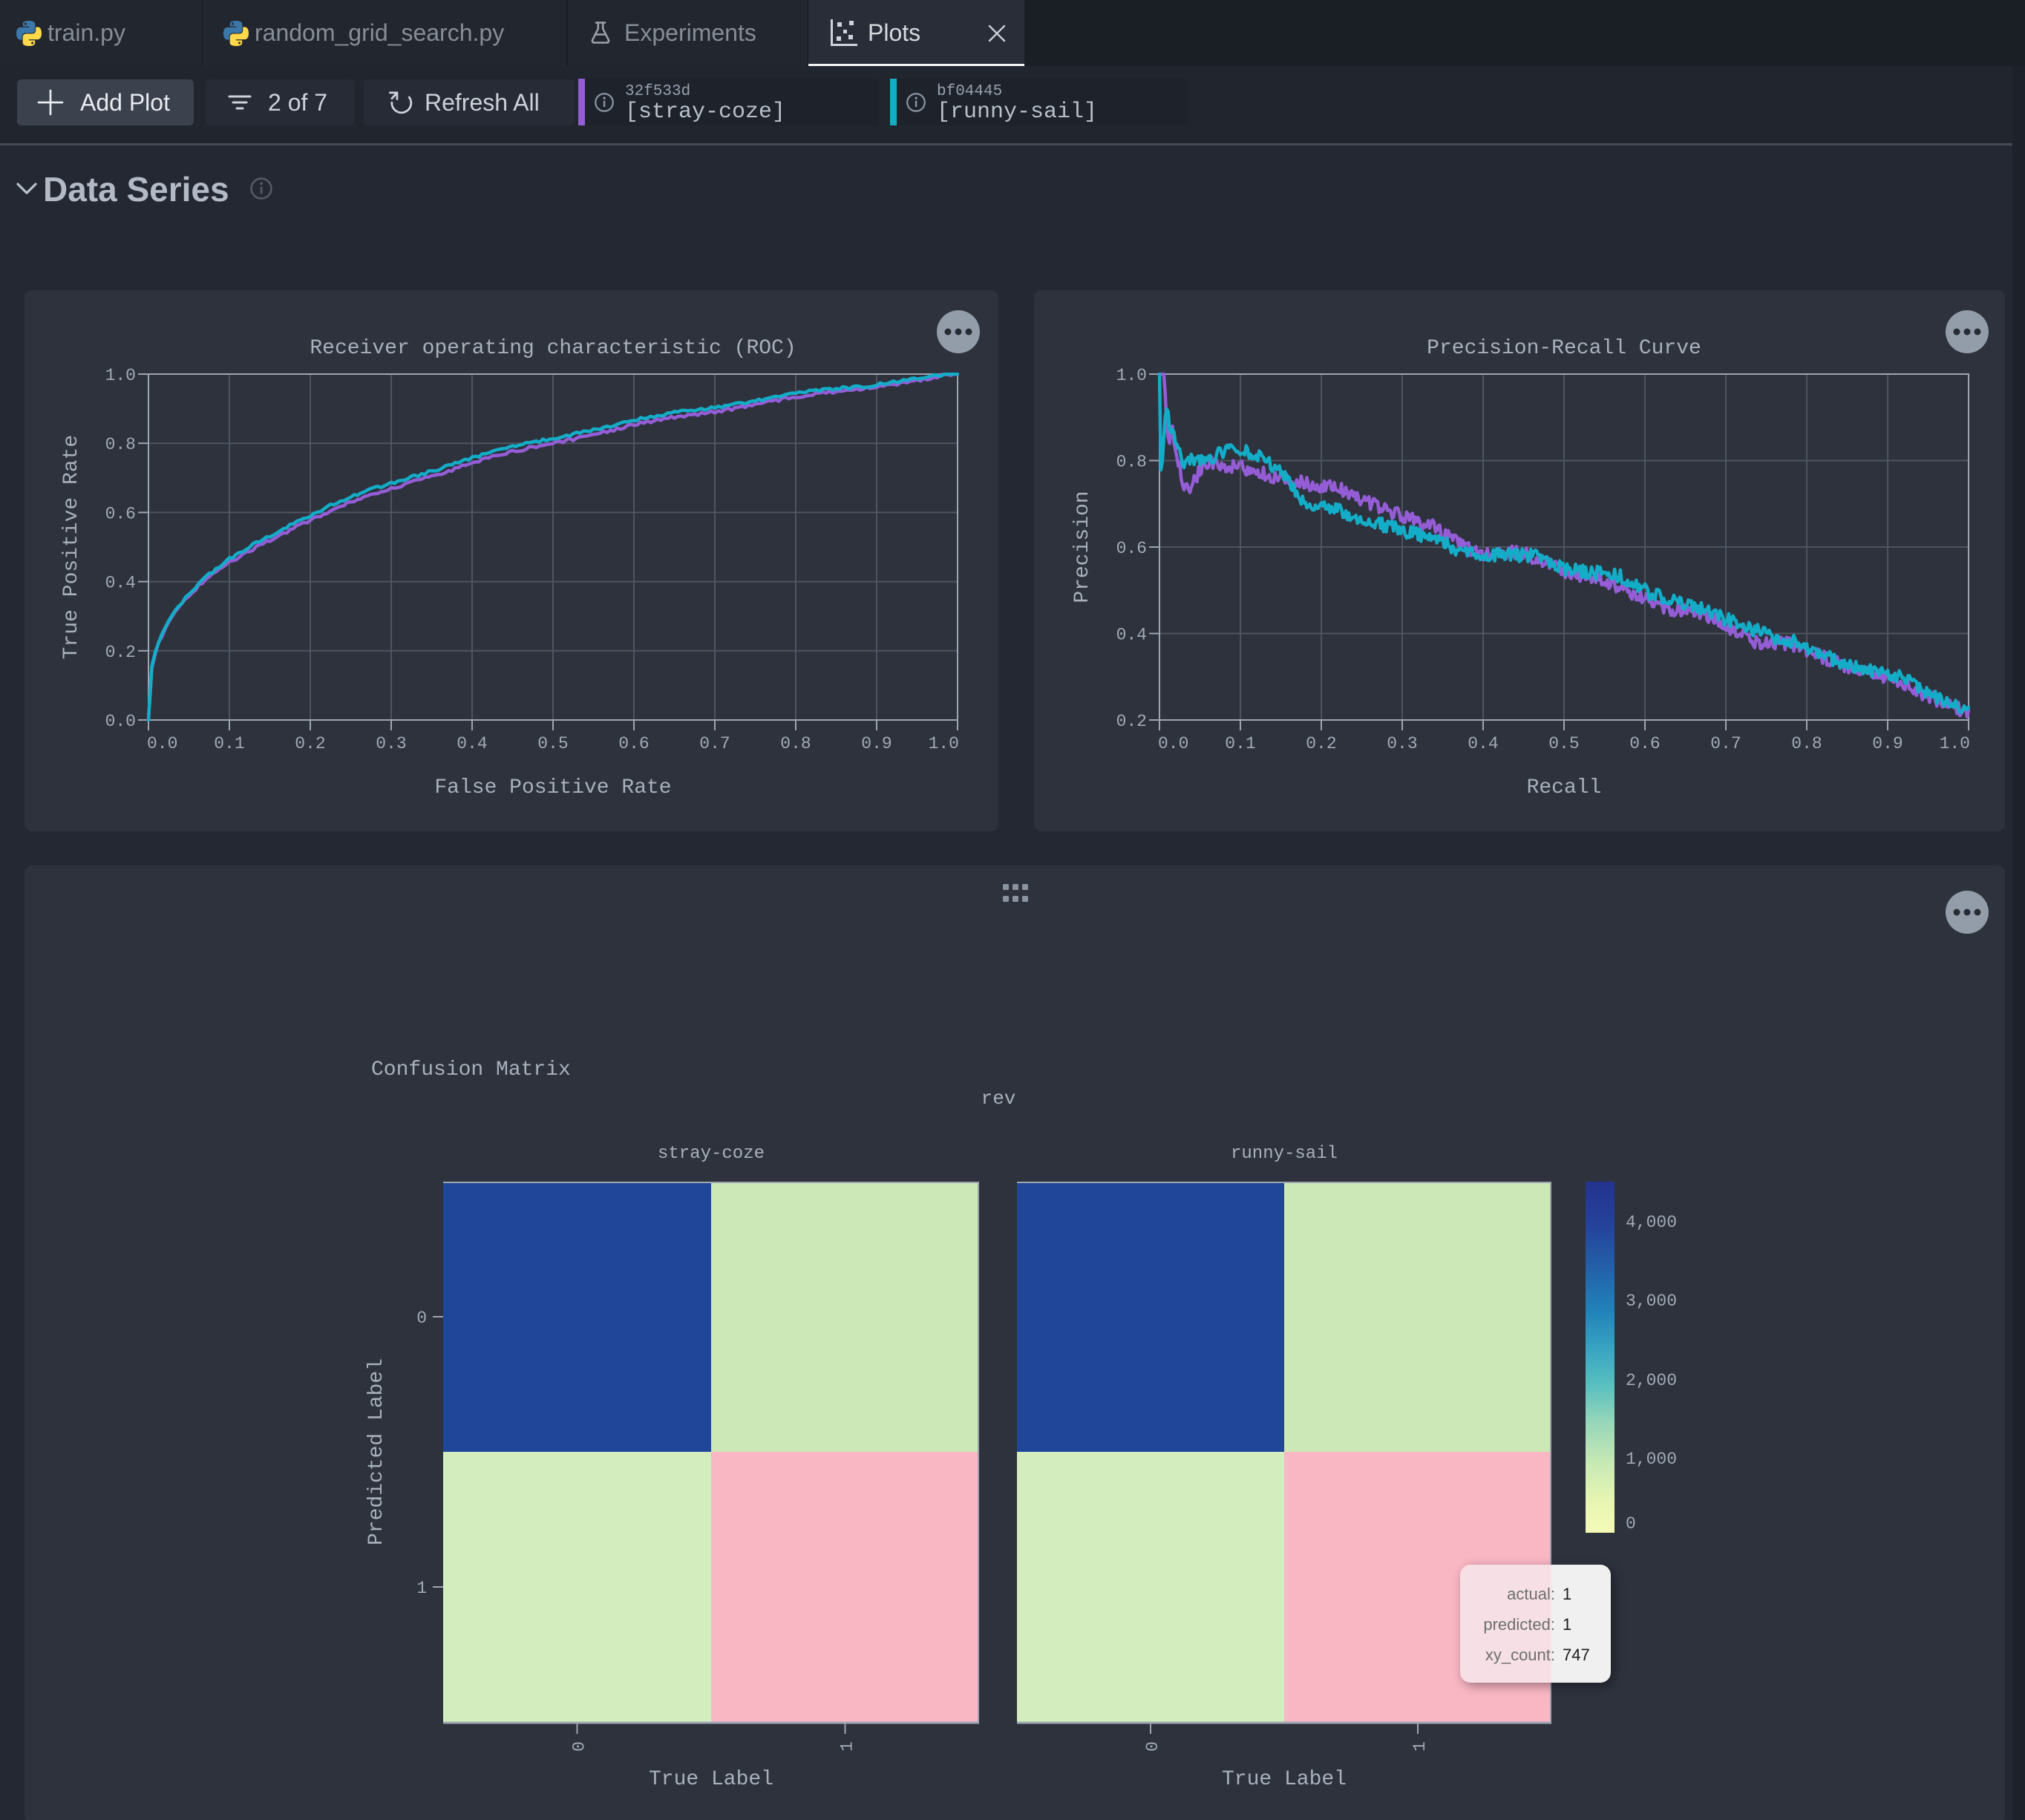 This screenshot has width=2025, height=1820. I want to click on svg-text: Precision, so click(1082, 547).